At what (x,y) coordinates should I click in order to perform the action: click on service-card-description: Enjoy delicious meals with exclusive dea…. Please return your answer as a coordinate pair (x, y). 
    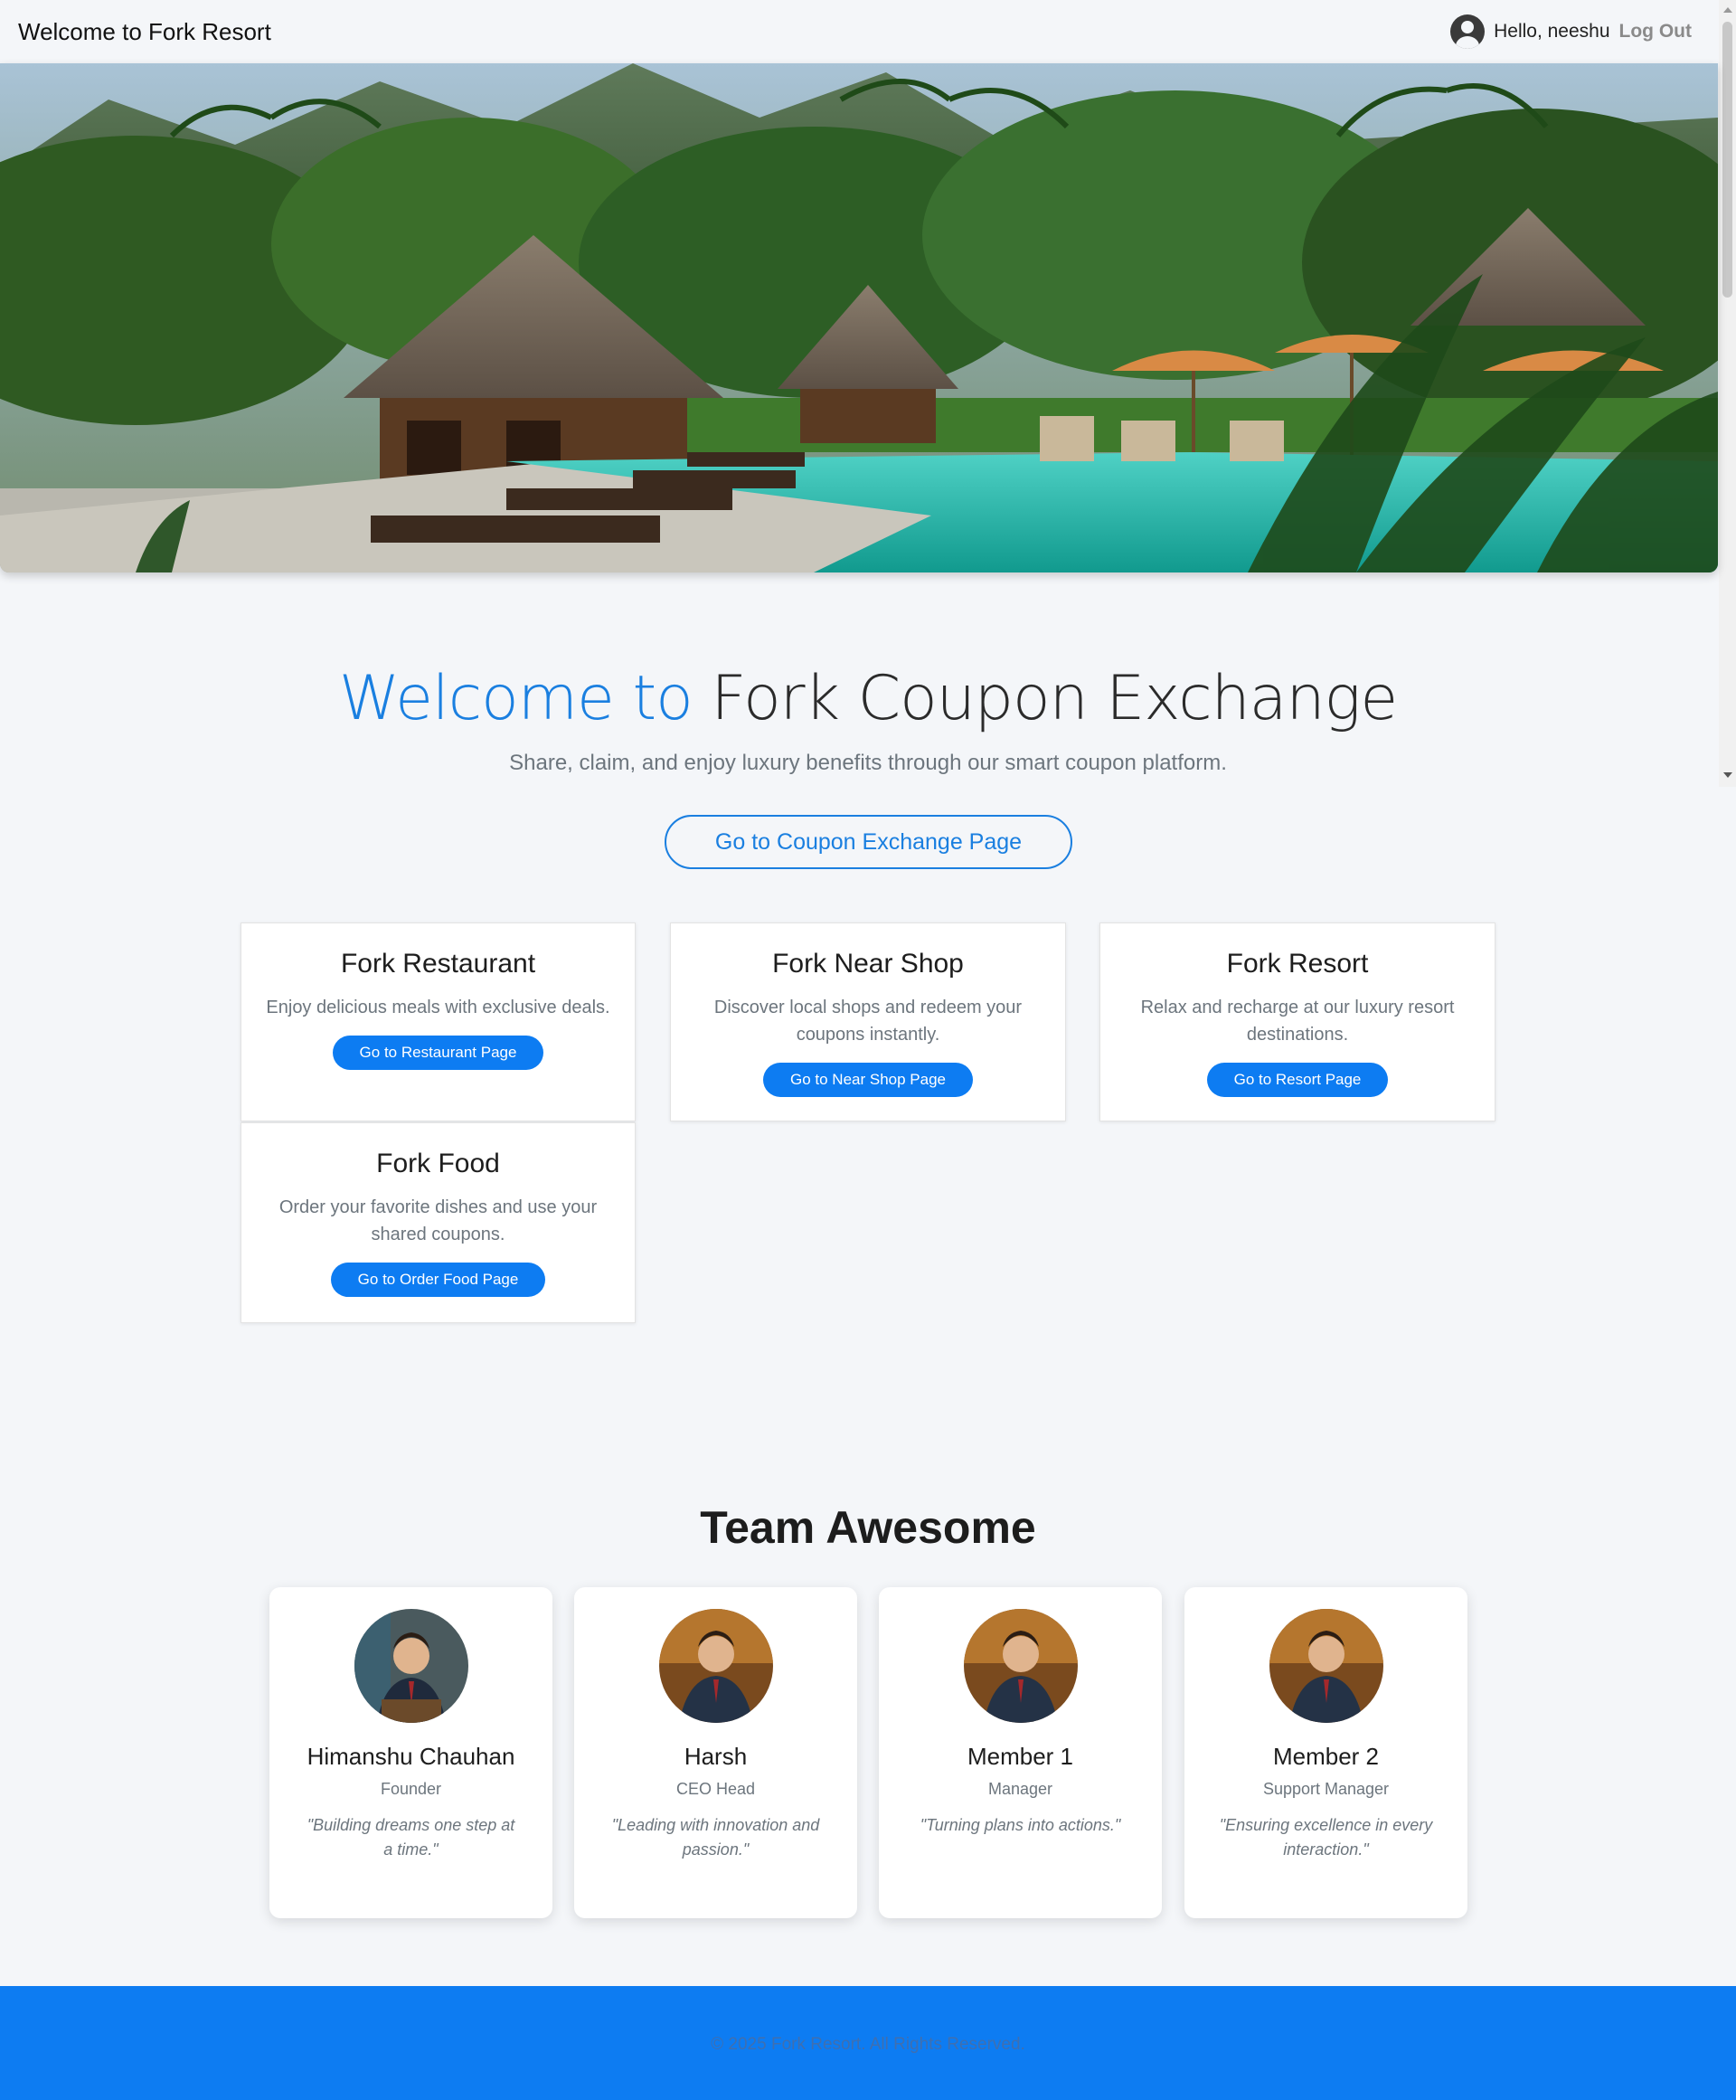
    Looking at the image, I should click on (438, 1007).